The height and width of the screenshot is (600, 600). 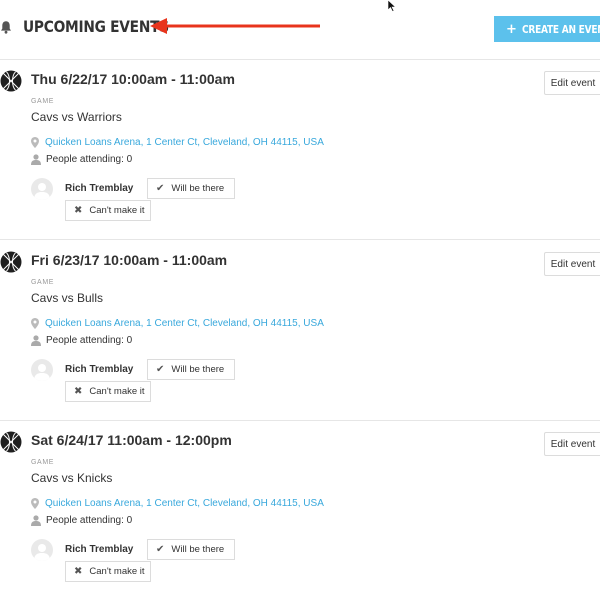 I want to click on event-name: Cavs vs Bulls, so click(x=67, y=298).